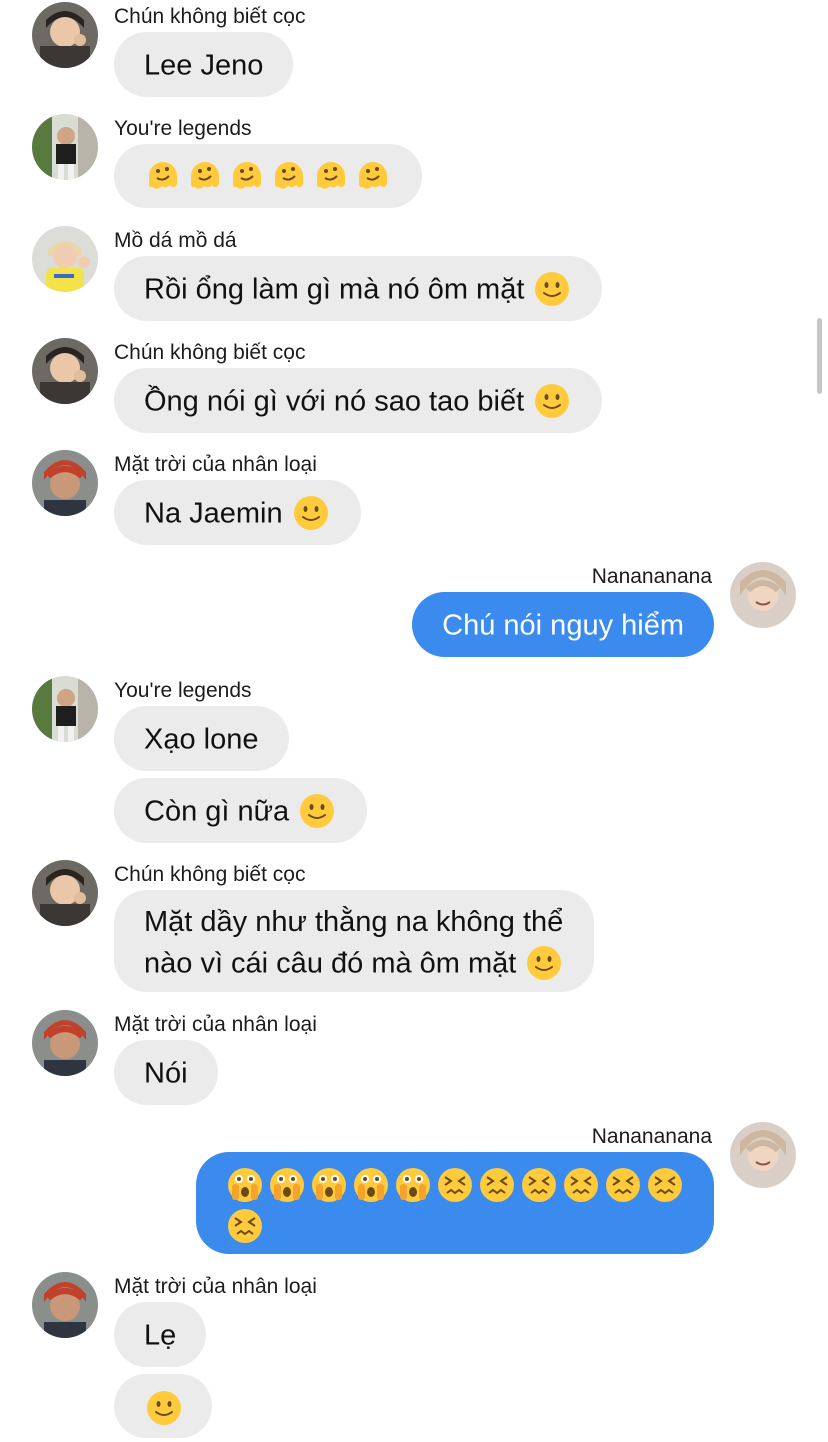 Image resolution: width=828 pixels, height=1442 pixels. Describe the element at coordinates (213, 513) in the screenshot. I see `message-text: Na Jaemin` at that location.